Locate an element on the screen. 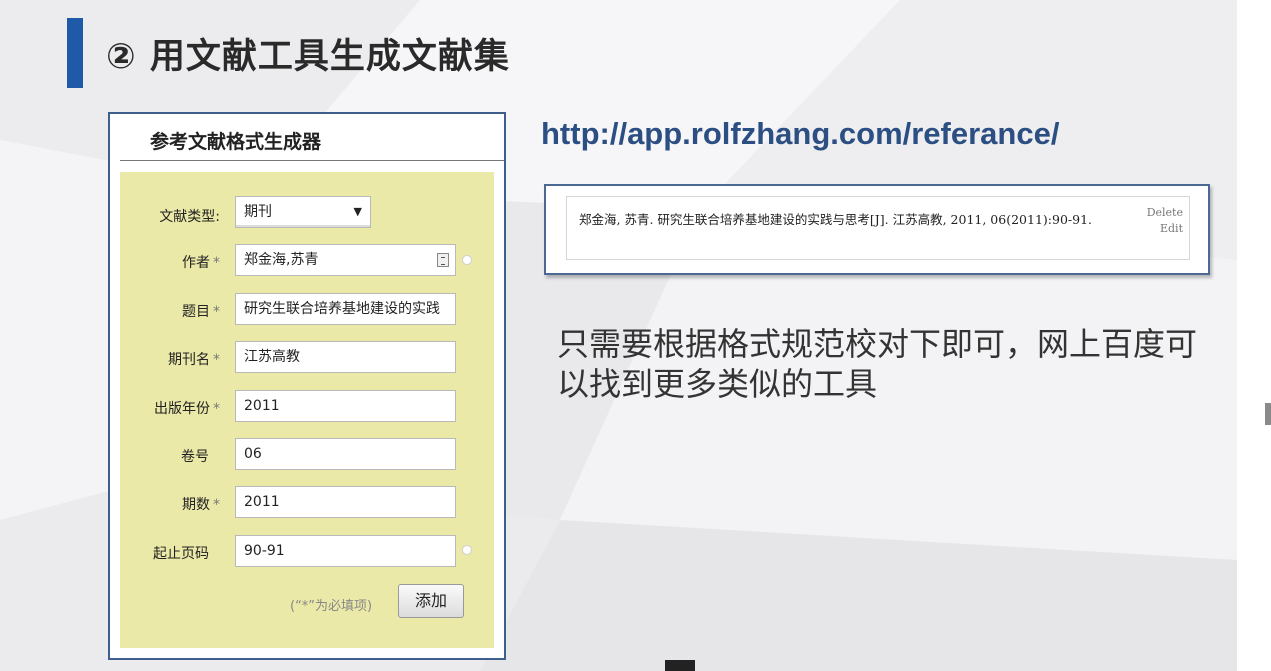  slide-title: ② 用文献工具生成文献集 is located at coordinates (308, 57).